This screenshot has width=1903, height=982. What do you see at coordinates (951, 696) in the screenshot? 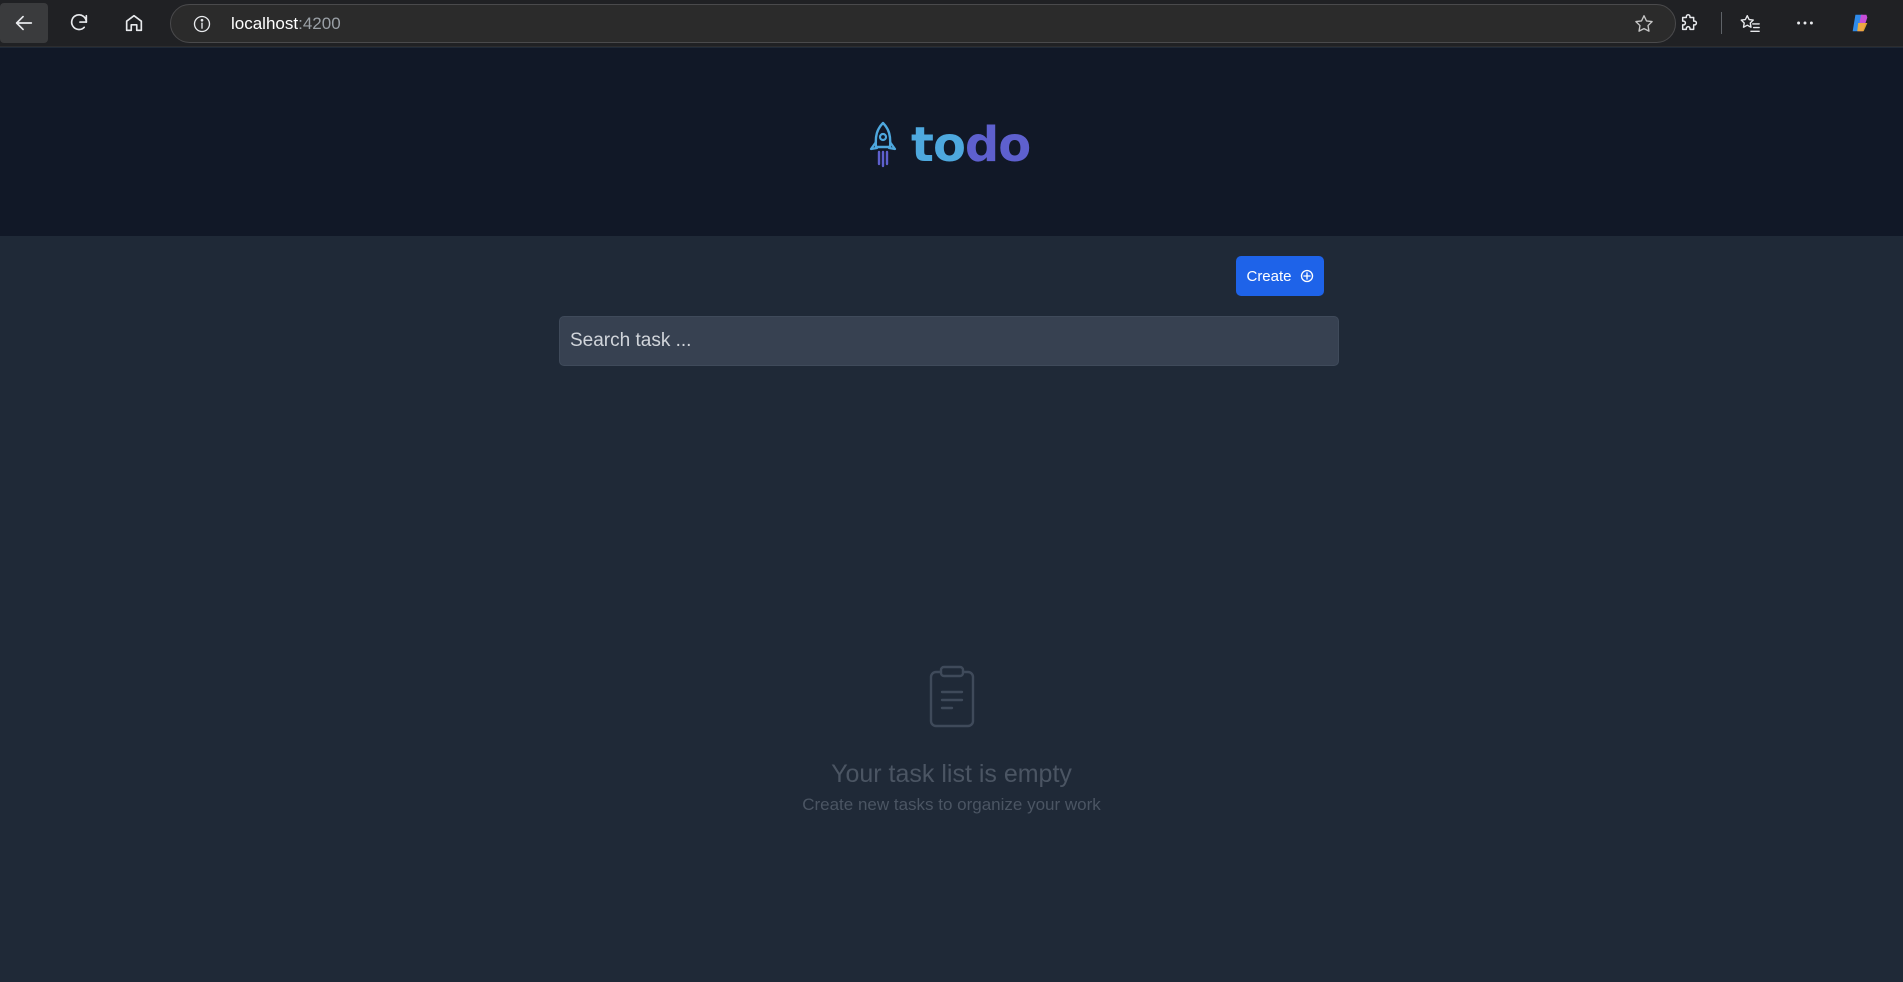
I see `clipboard-icon` at bounding box center [951, 696].